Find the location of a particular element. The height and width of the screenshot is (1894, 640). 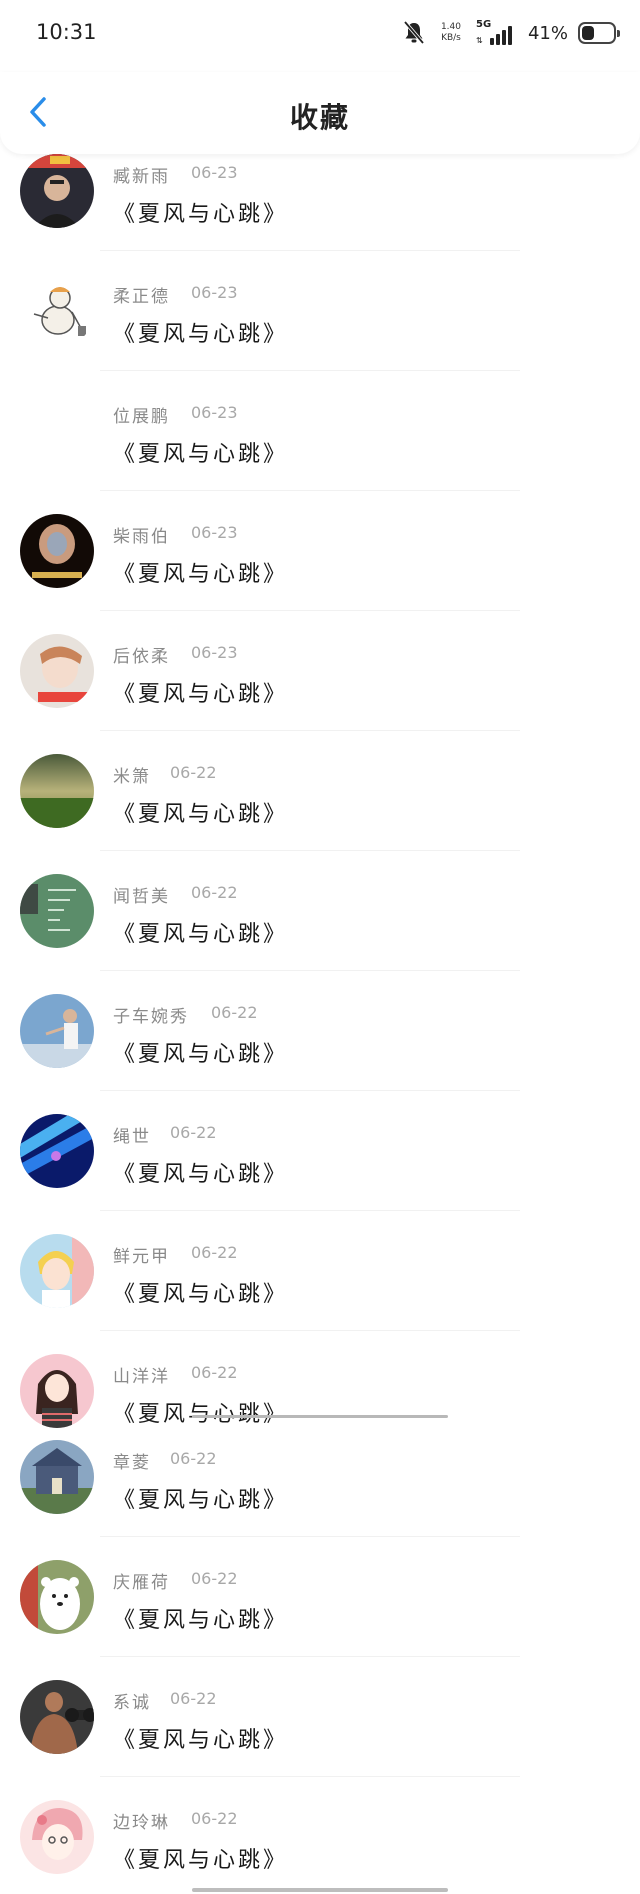

item-name: 鲜元甲 is located at coordinates (141, 1257).